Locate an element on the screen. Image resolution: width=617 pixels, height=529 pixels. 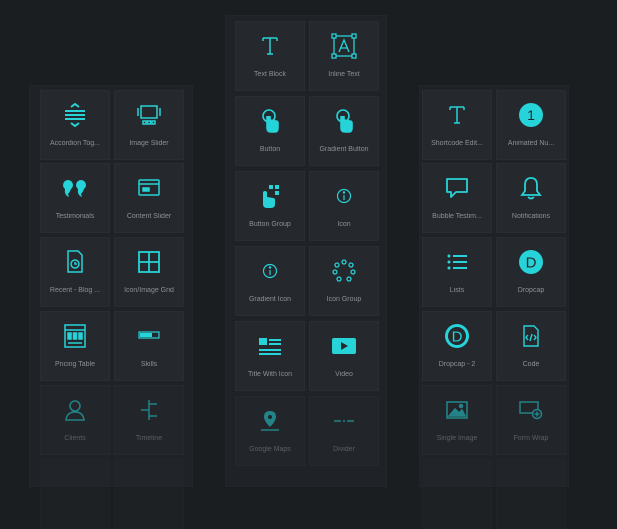
widget-video: Video is located at coordinates (344, 356).